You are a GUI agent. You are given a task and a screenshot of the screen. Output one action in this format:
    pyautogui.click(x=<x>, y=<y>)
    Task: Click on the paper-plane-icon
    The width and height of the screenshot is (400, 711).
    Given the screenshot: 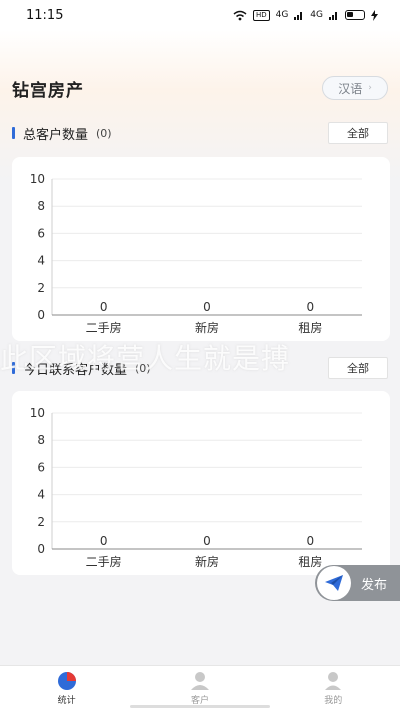 What is the action you would take?
    pyautogui.click(x=334, y=583)
    